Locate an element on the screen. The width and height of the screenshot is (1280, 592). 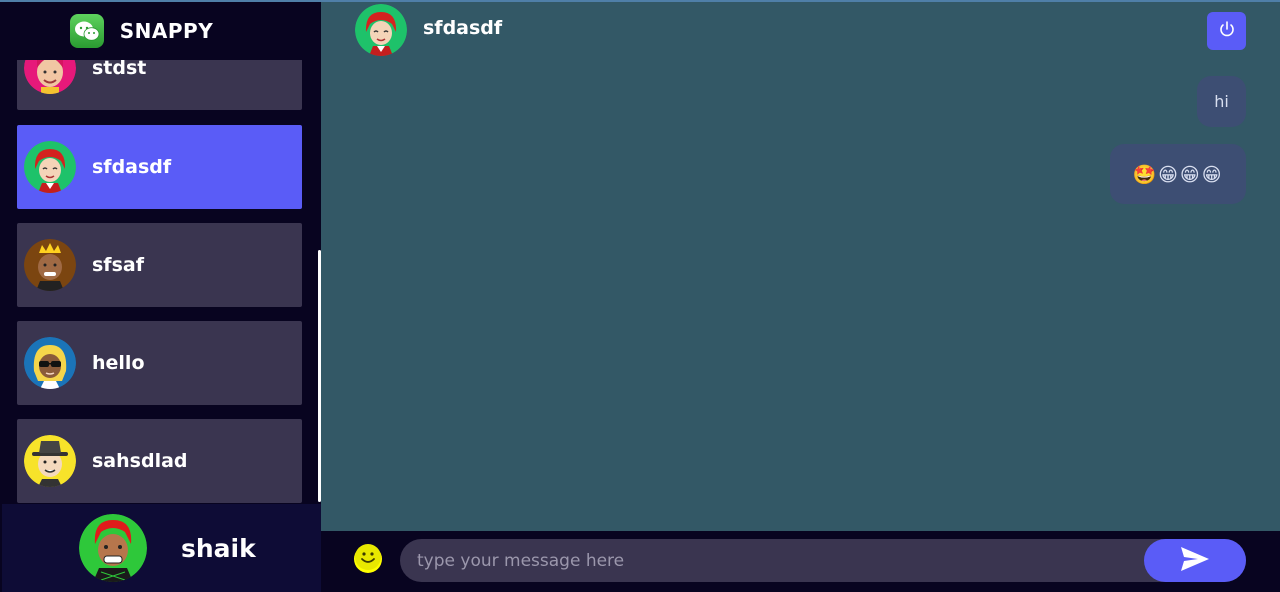
contact-item-sfsaf: sfsaf is located at coordinates (159, 265).